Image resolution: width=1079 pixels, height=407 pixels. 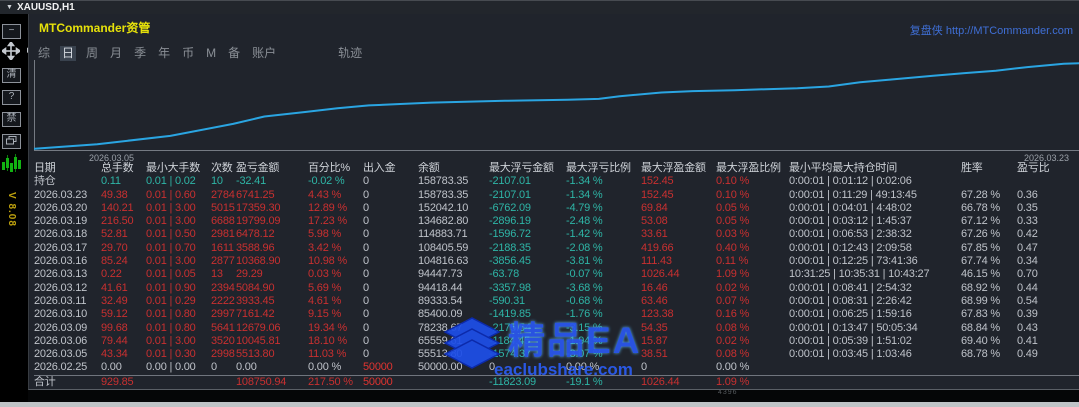 I want to click on table-cell: 67.26 %, so click(x=980, y=234).